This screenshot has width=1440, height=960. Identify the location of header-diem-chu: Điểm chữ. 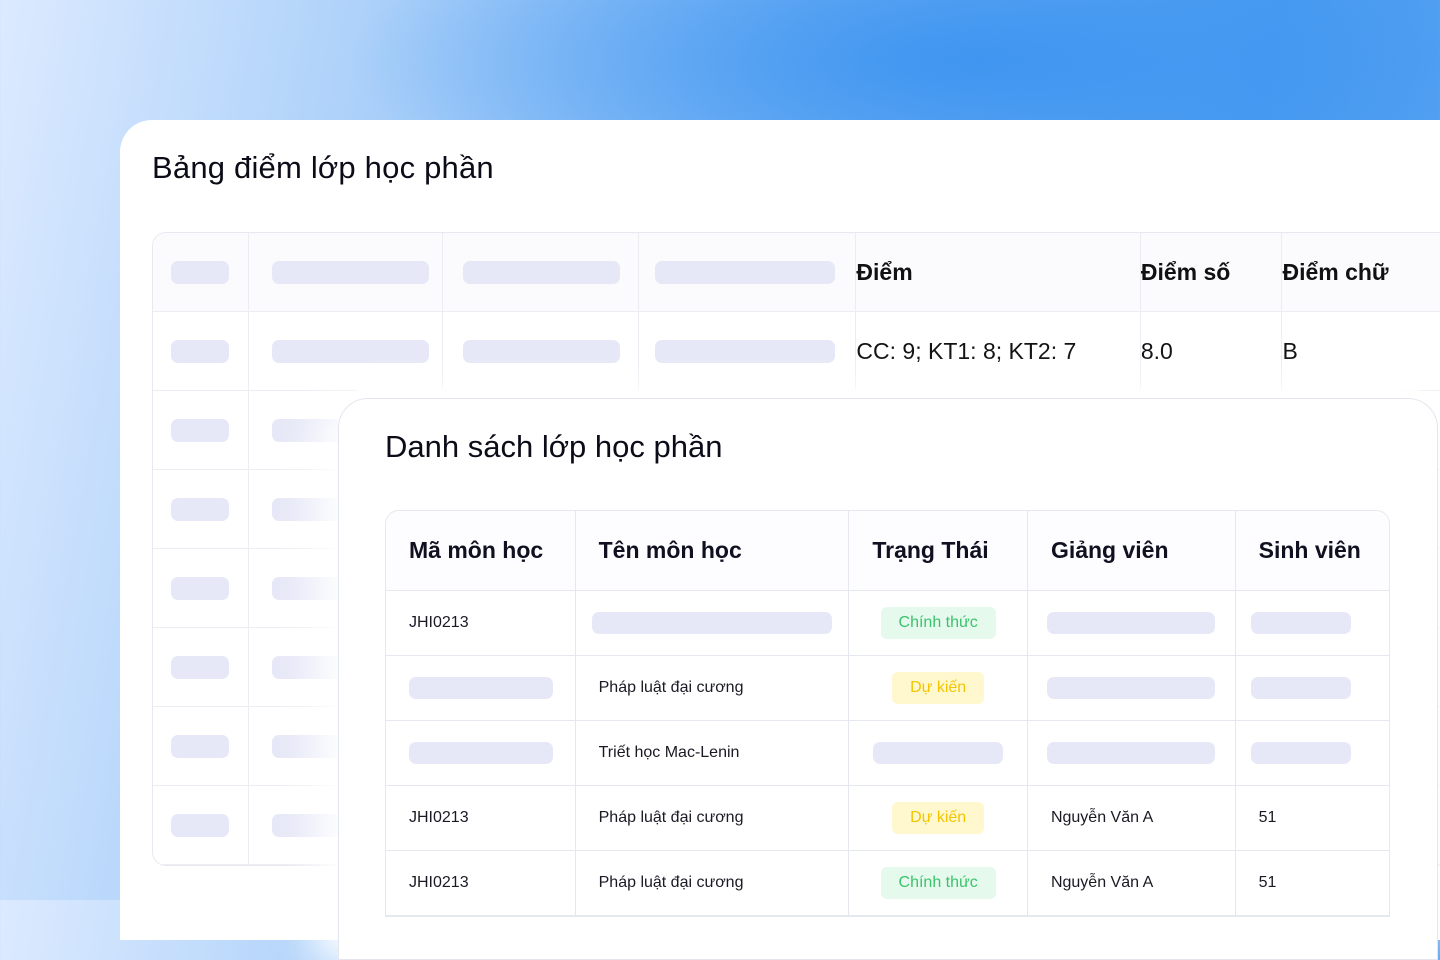
(1361, 272).